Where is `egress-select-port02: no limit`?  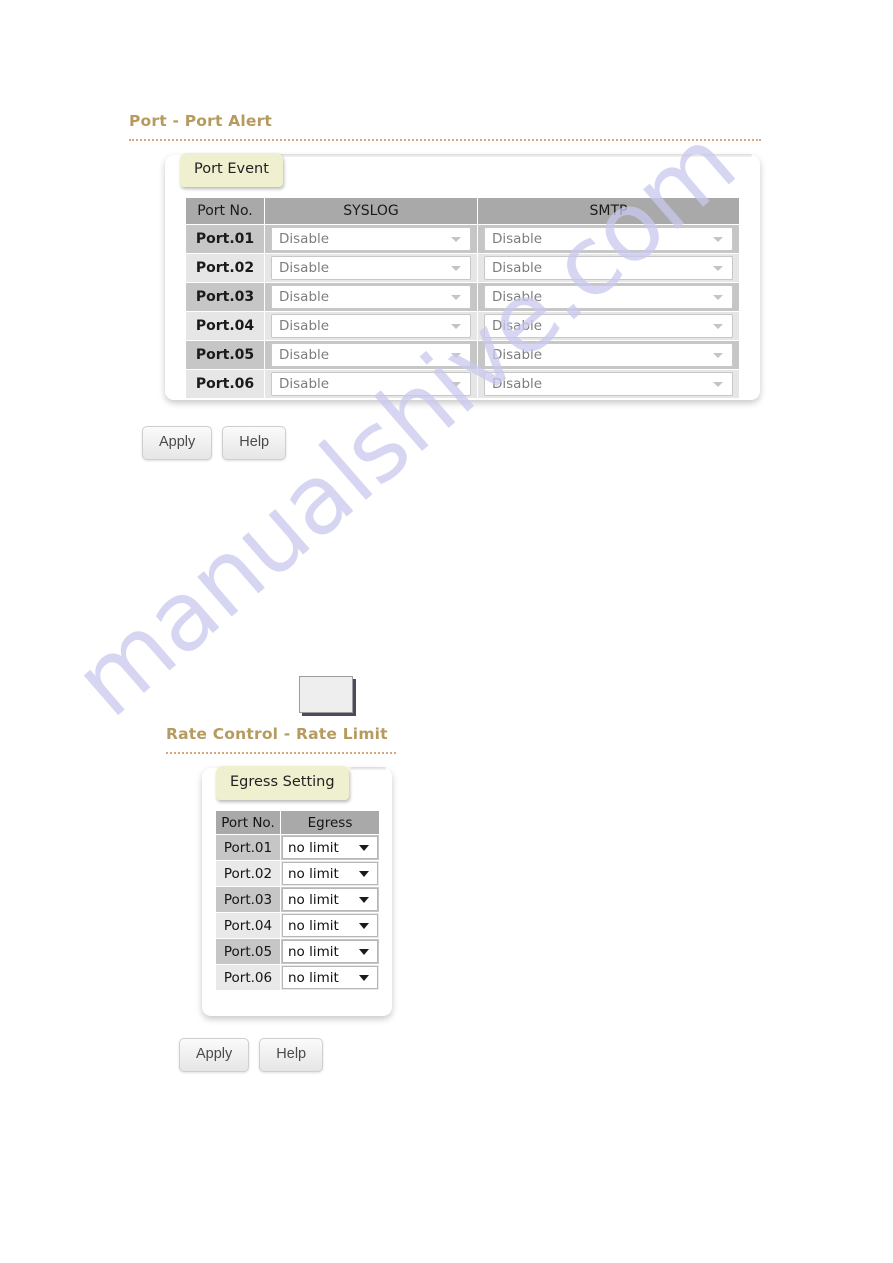 egress-select-port02: no limit is located at coordinates (330, 873).